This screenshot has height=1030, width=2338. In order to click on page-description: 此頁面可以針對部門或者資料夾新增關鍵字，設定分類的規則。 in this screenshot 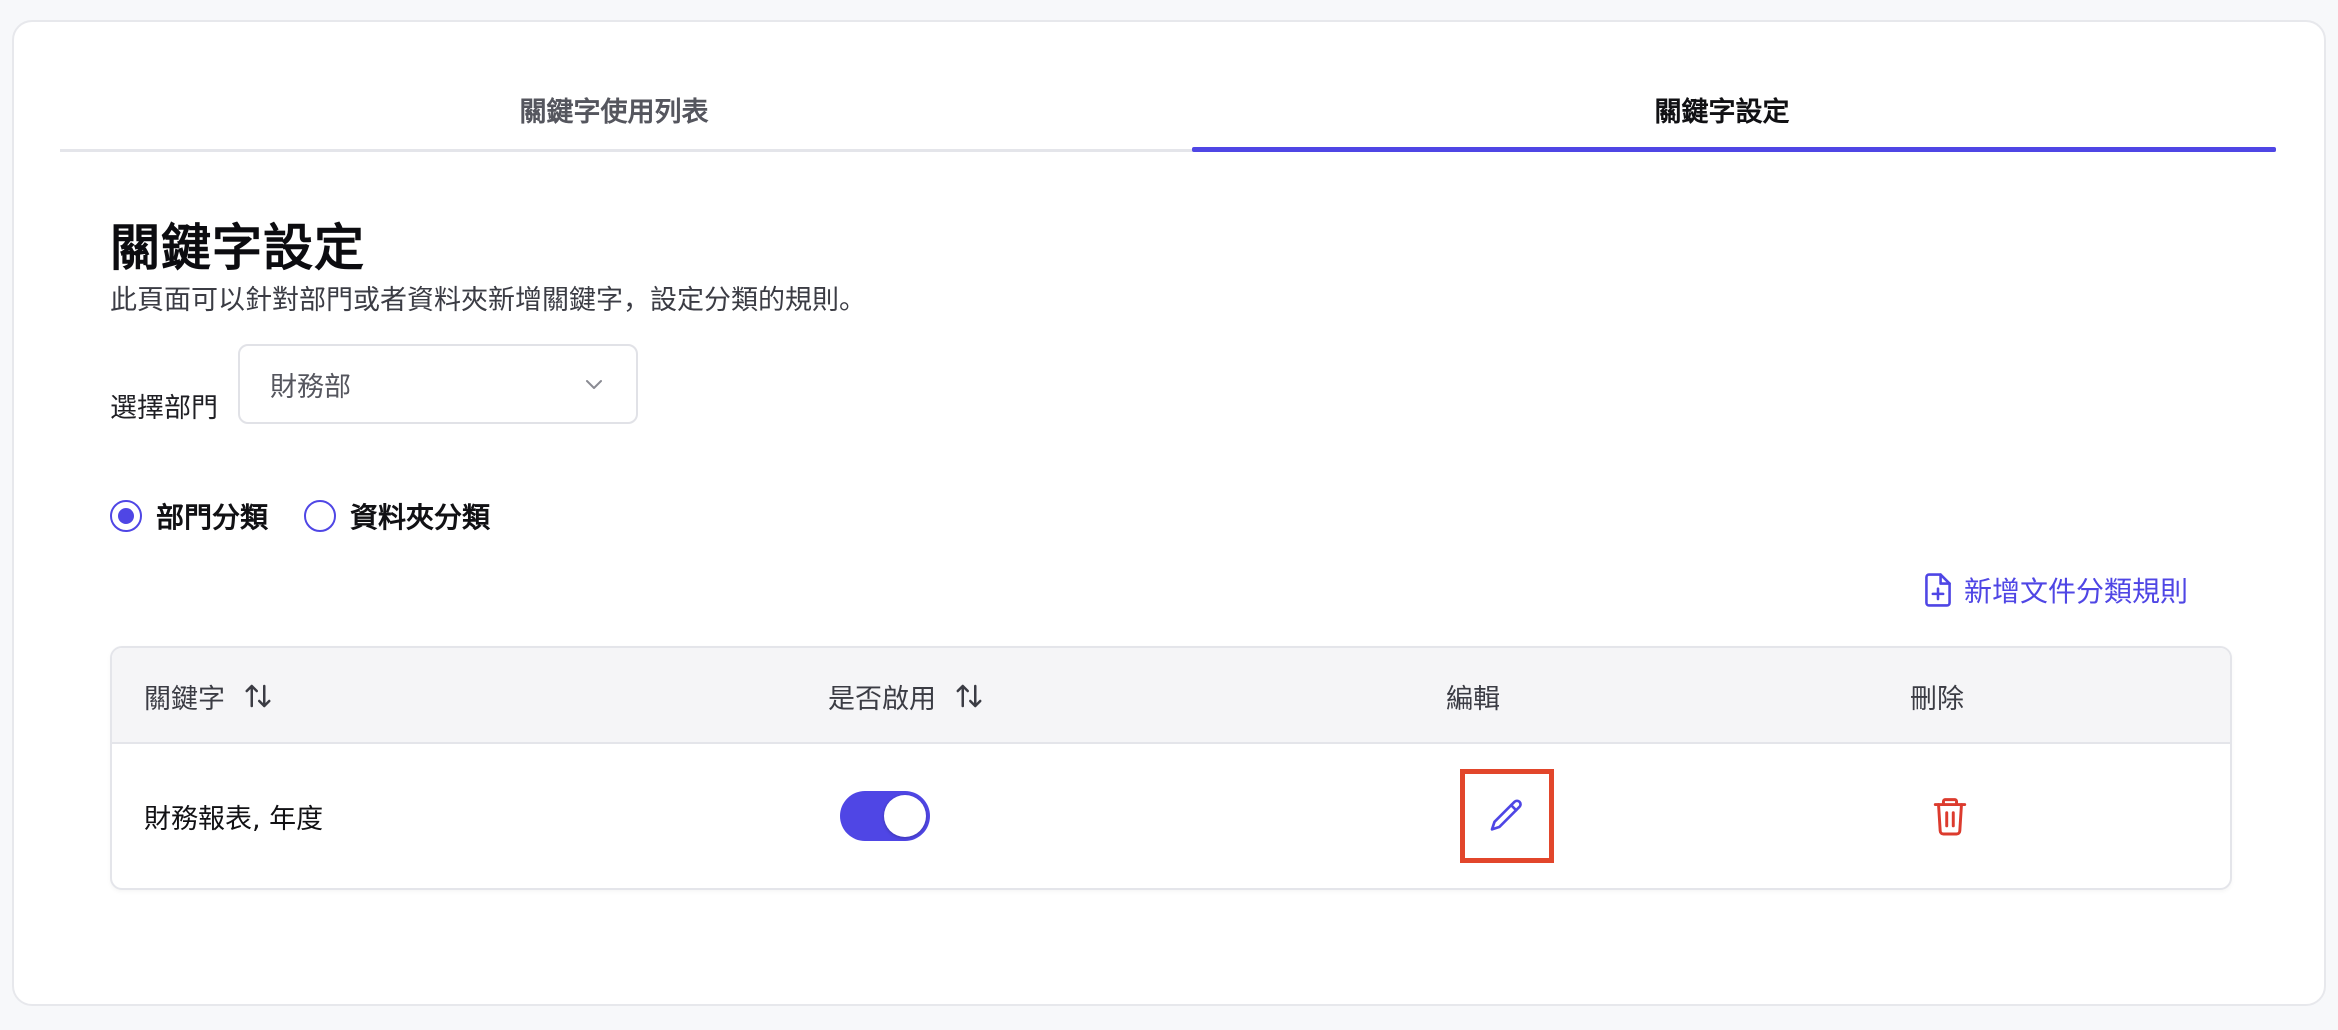, I will do `click(488, 300)`.